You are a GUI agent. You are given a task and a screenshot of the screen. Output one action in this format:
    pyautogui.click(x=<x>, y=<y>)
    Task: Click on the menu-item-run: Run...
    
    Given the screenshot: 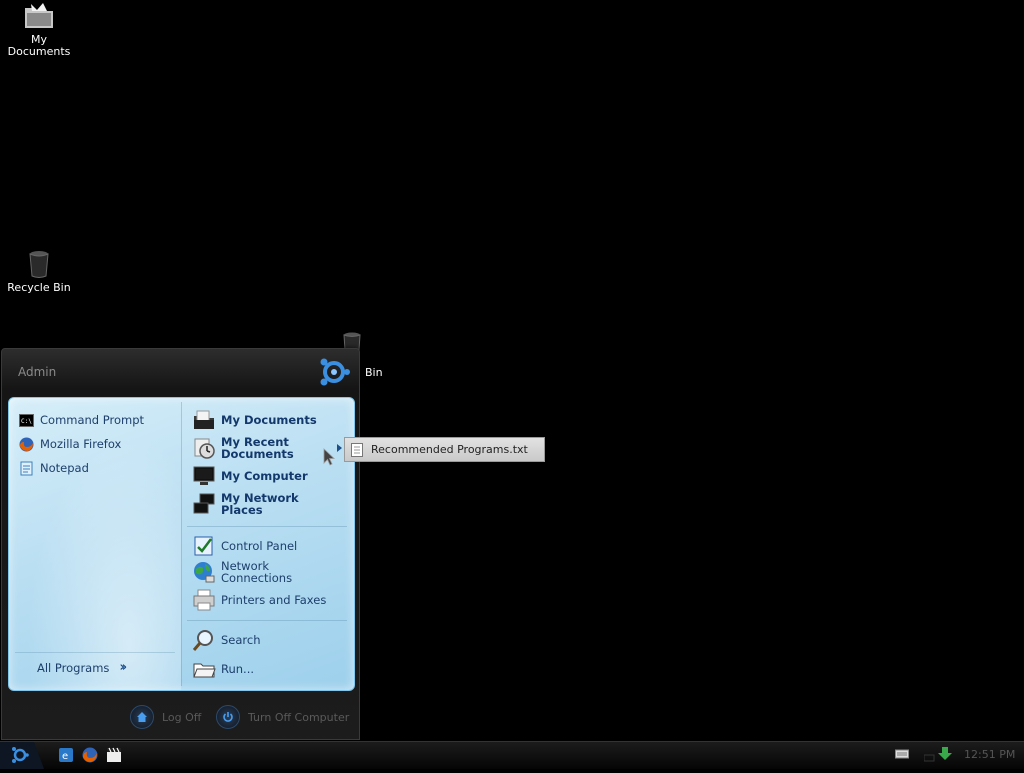 What is the action you would take?
    pyautogui.click(x=223, y=669)
    